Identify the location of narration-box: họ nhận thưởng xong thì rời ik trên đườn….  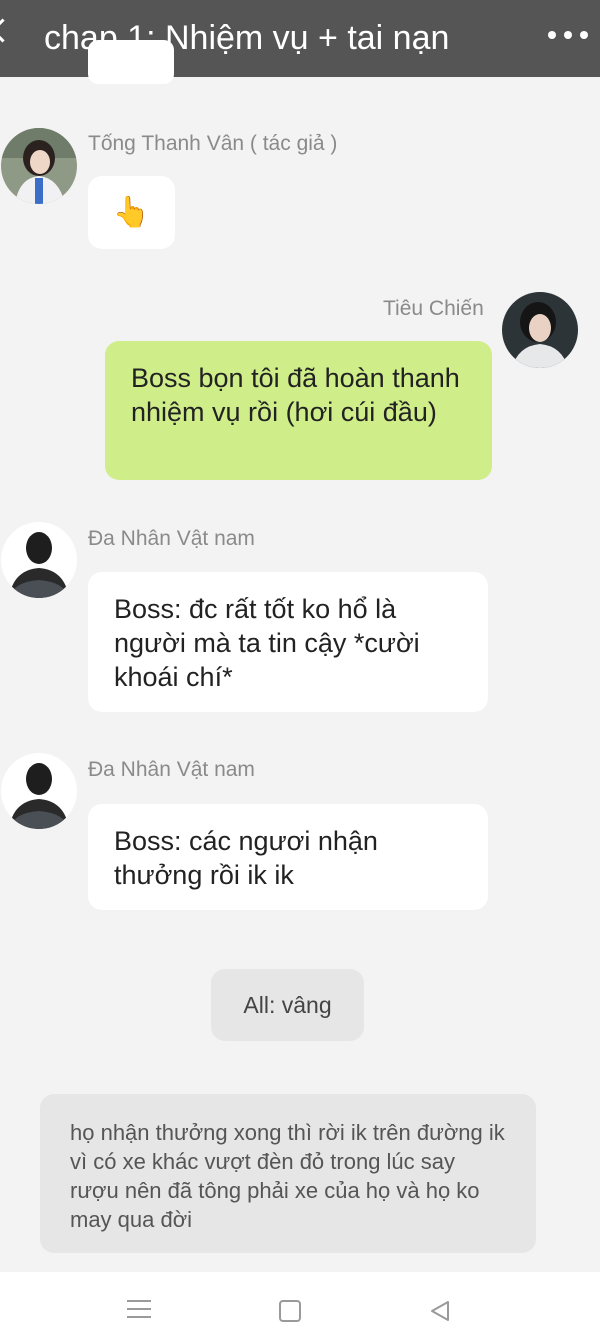
(288, 1173).